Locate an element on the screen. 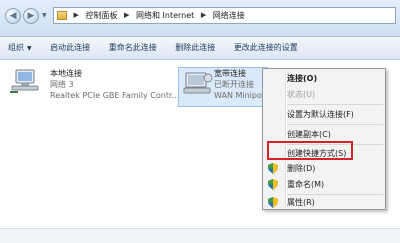 The height and width of the screenshot is (243, 400). connection-status: 网络 3 is located at coordinates (62, 84).